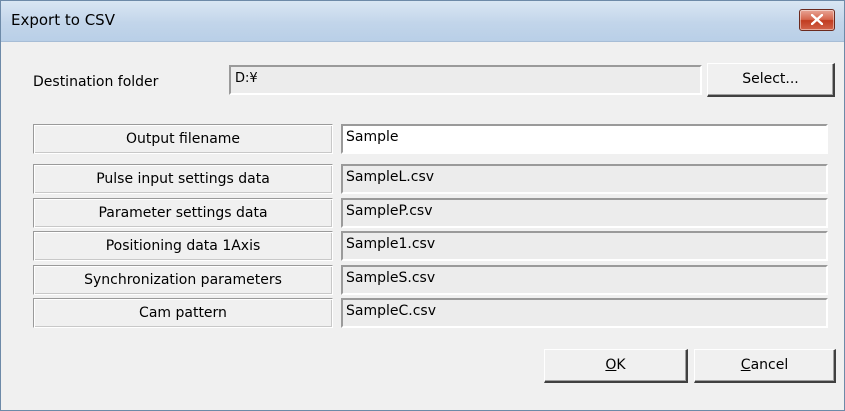 This screenshot has width=845, height=411. I want to click on pulse-input-settings-label: Pulse input settings data, so click(183, 179).